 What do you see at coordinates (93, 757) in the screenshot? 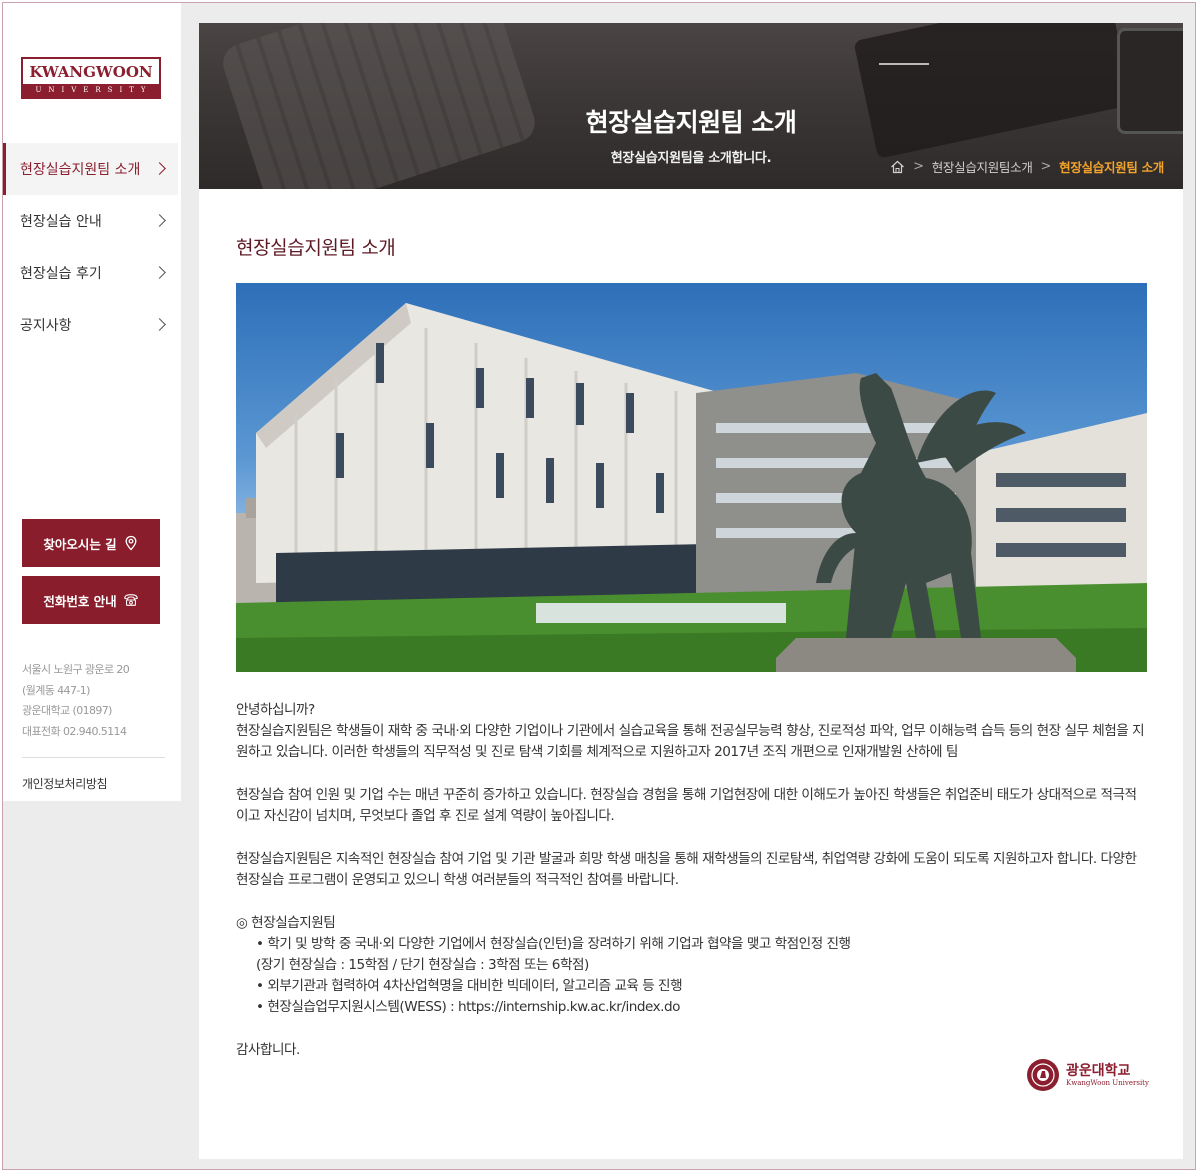
I see `sidebar-divider` at bounding box center [93, 757].